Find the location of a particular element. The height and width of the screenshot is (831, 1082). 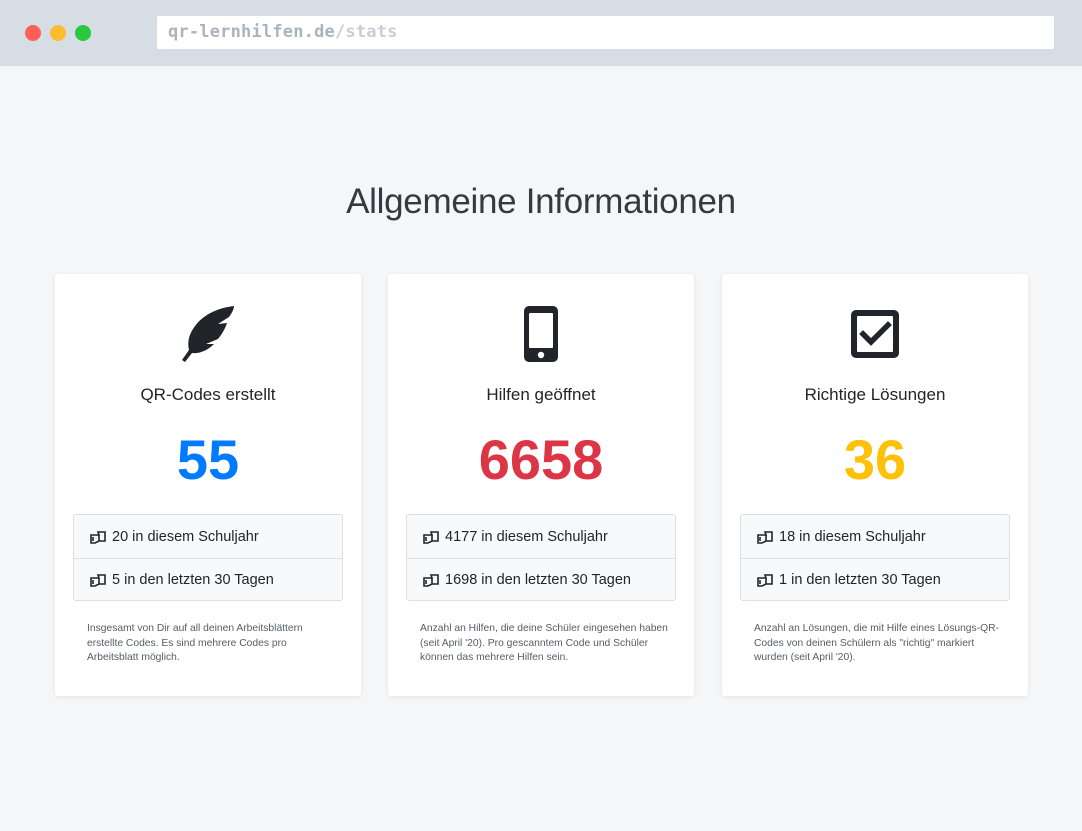

check-square-icon is located at coordinates (875, 334).